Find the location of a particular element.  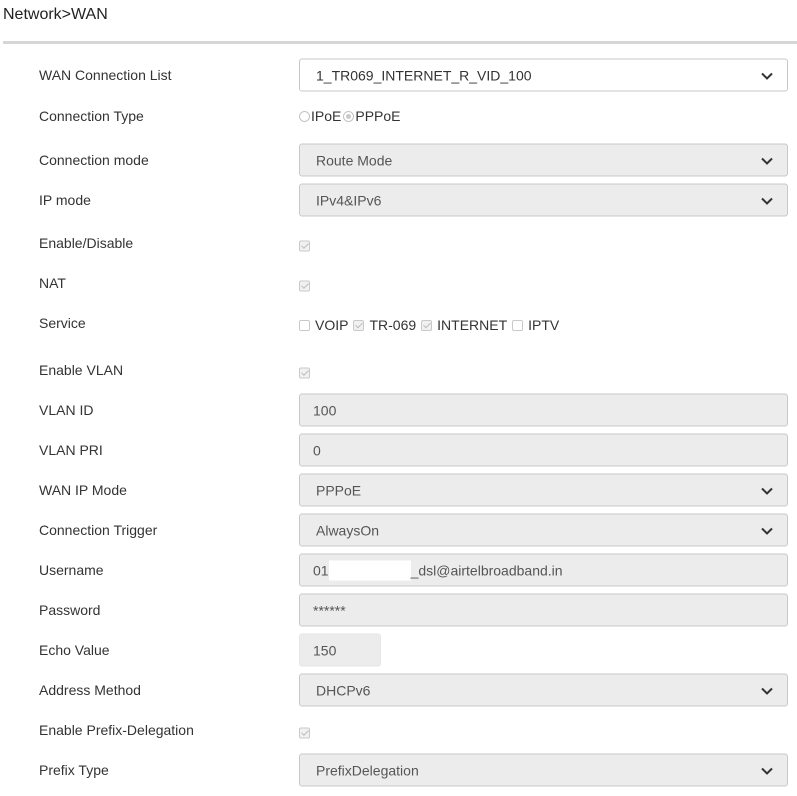

address-method-label: Address Method is located at coordinates (90, 690).